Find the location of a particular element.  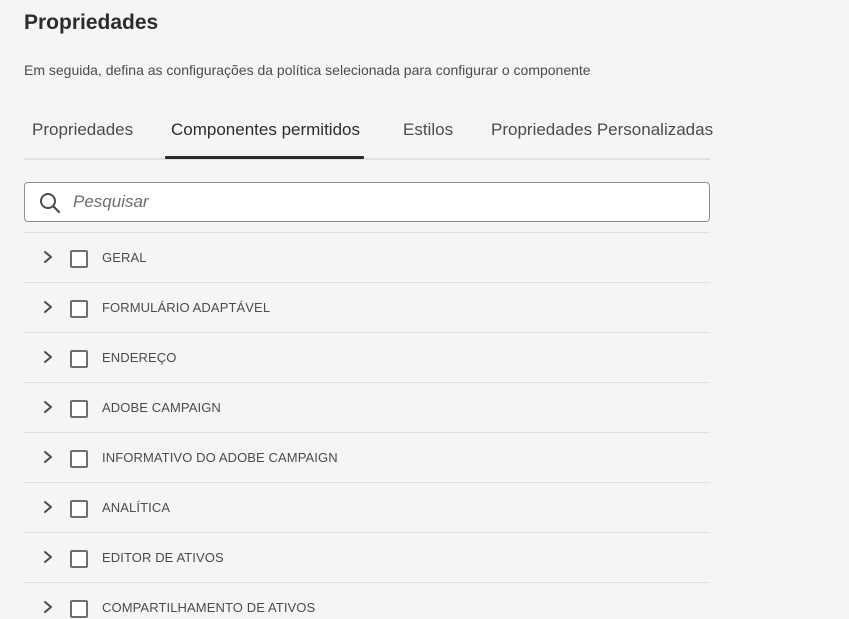

list-item: ENDEREÇO is located at coordinates (367, 357).